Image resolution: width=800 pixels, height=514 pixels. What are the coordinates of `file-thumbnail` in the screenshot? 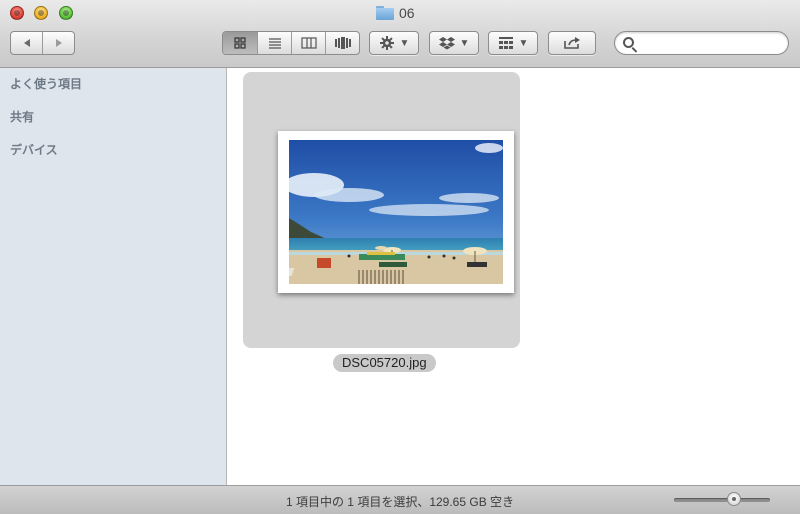 It's located at (396, 212).